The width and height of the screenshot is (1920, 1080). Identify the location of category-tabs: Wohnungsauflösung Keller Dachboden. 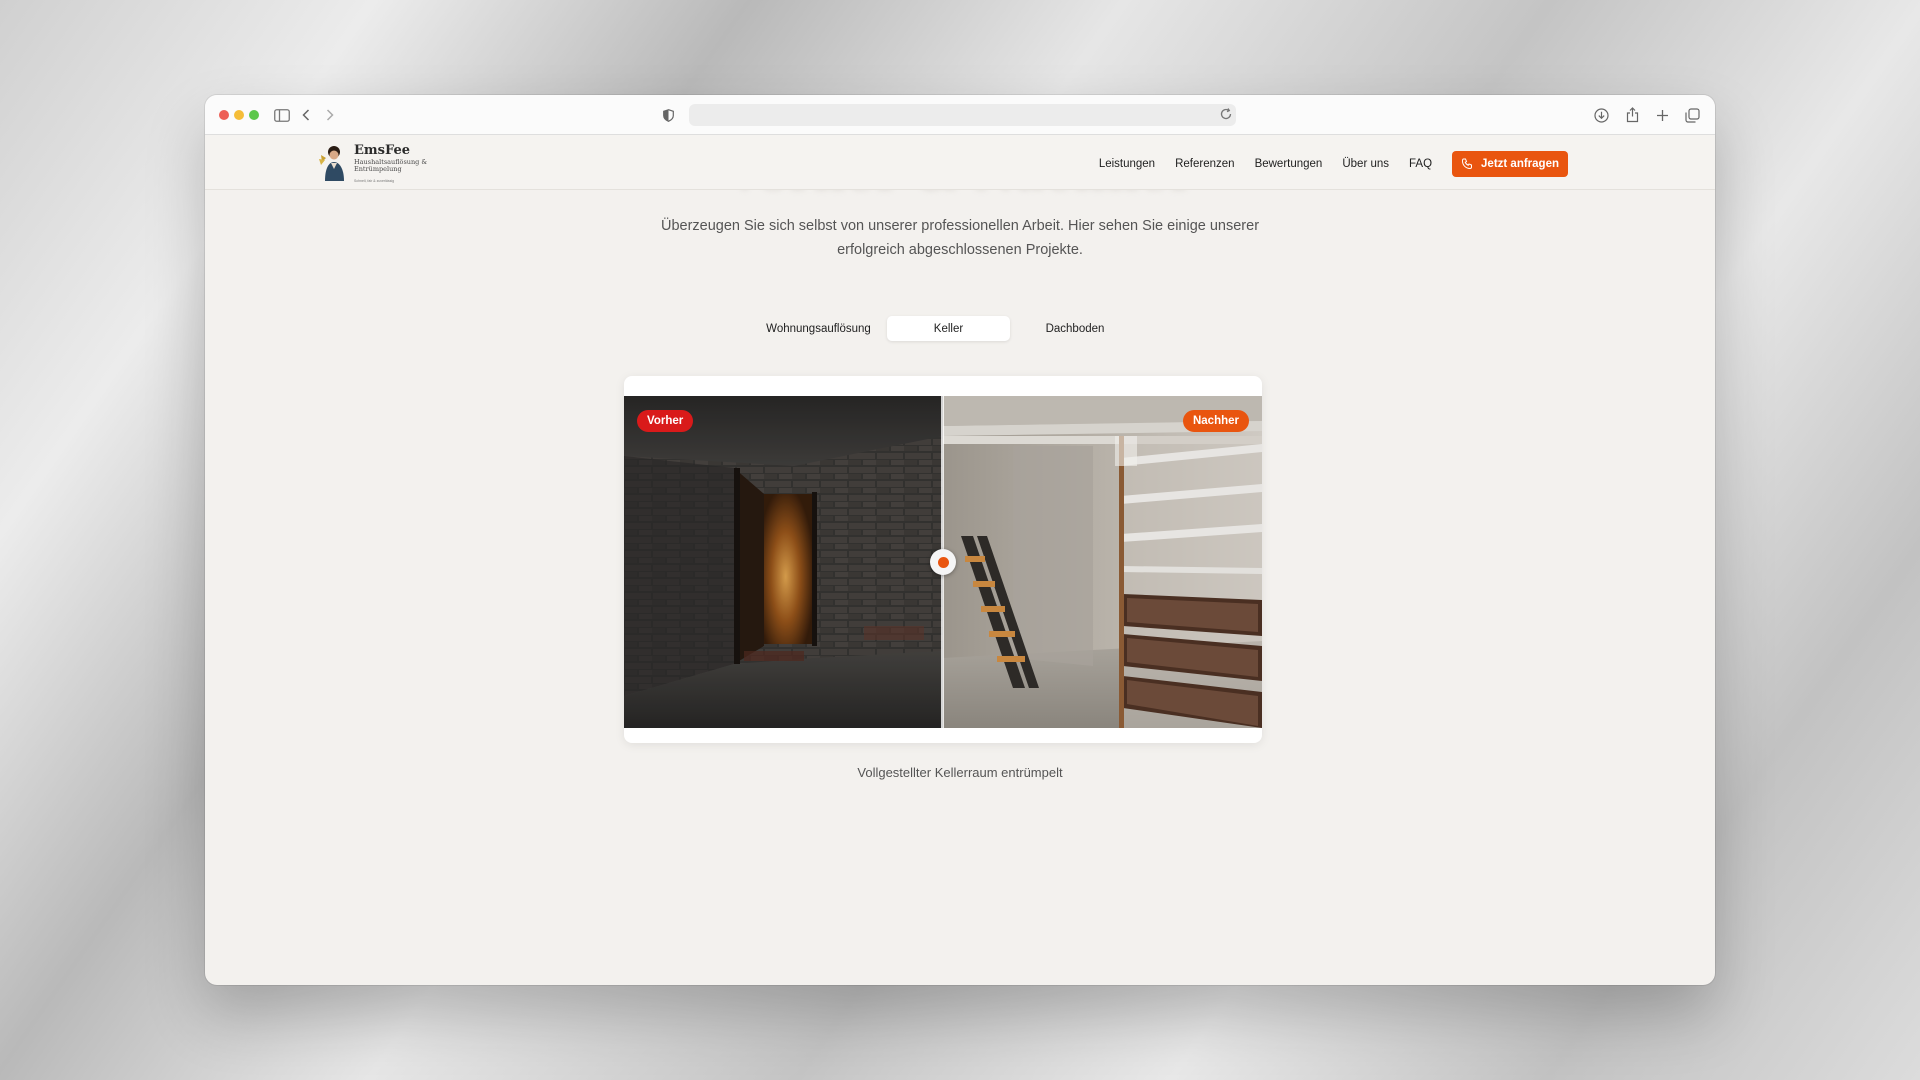
(960, 328).